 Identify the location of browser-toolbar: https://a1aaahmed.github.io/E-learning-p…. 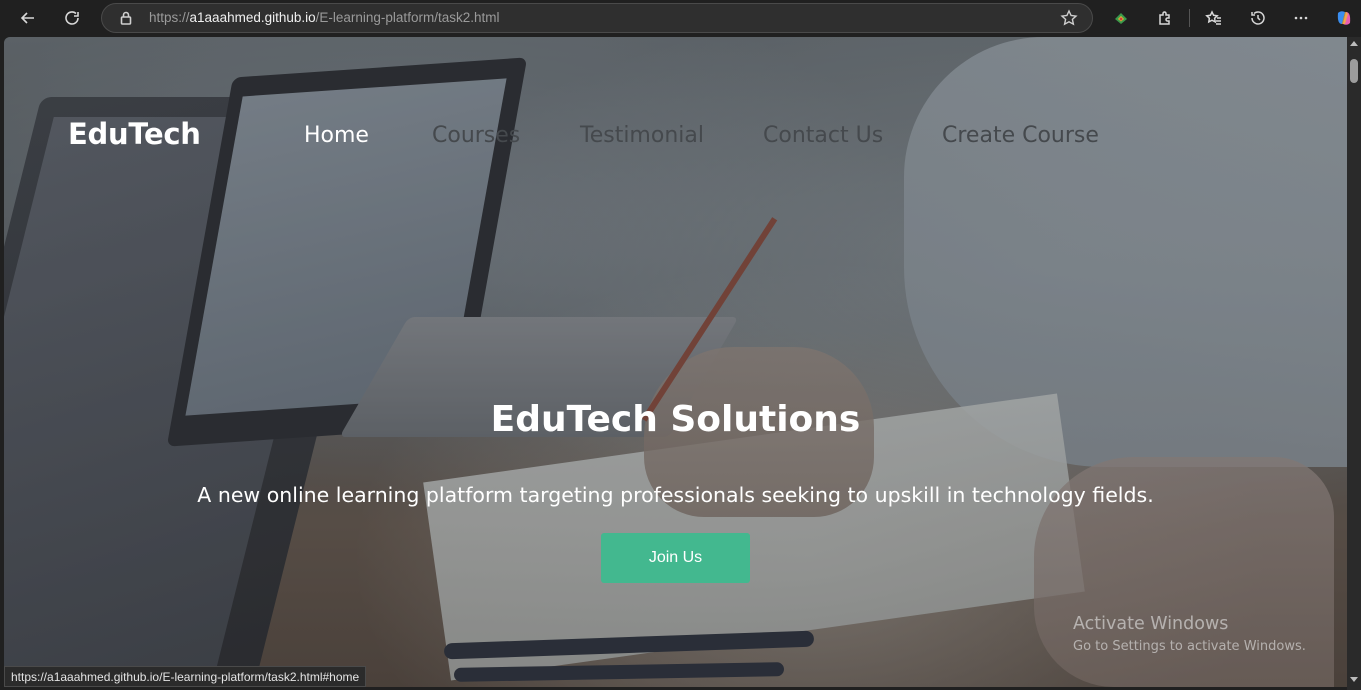
(680, 18).